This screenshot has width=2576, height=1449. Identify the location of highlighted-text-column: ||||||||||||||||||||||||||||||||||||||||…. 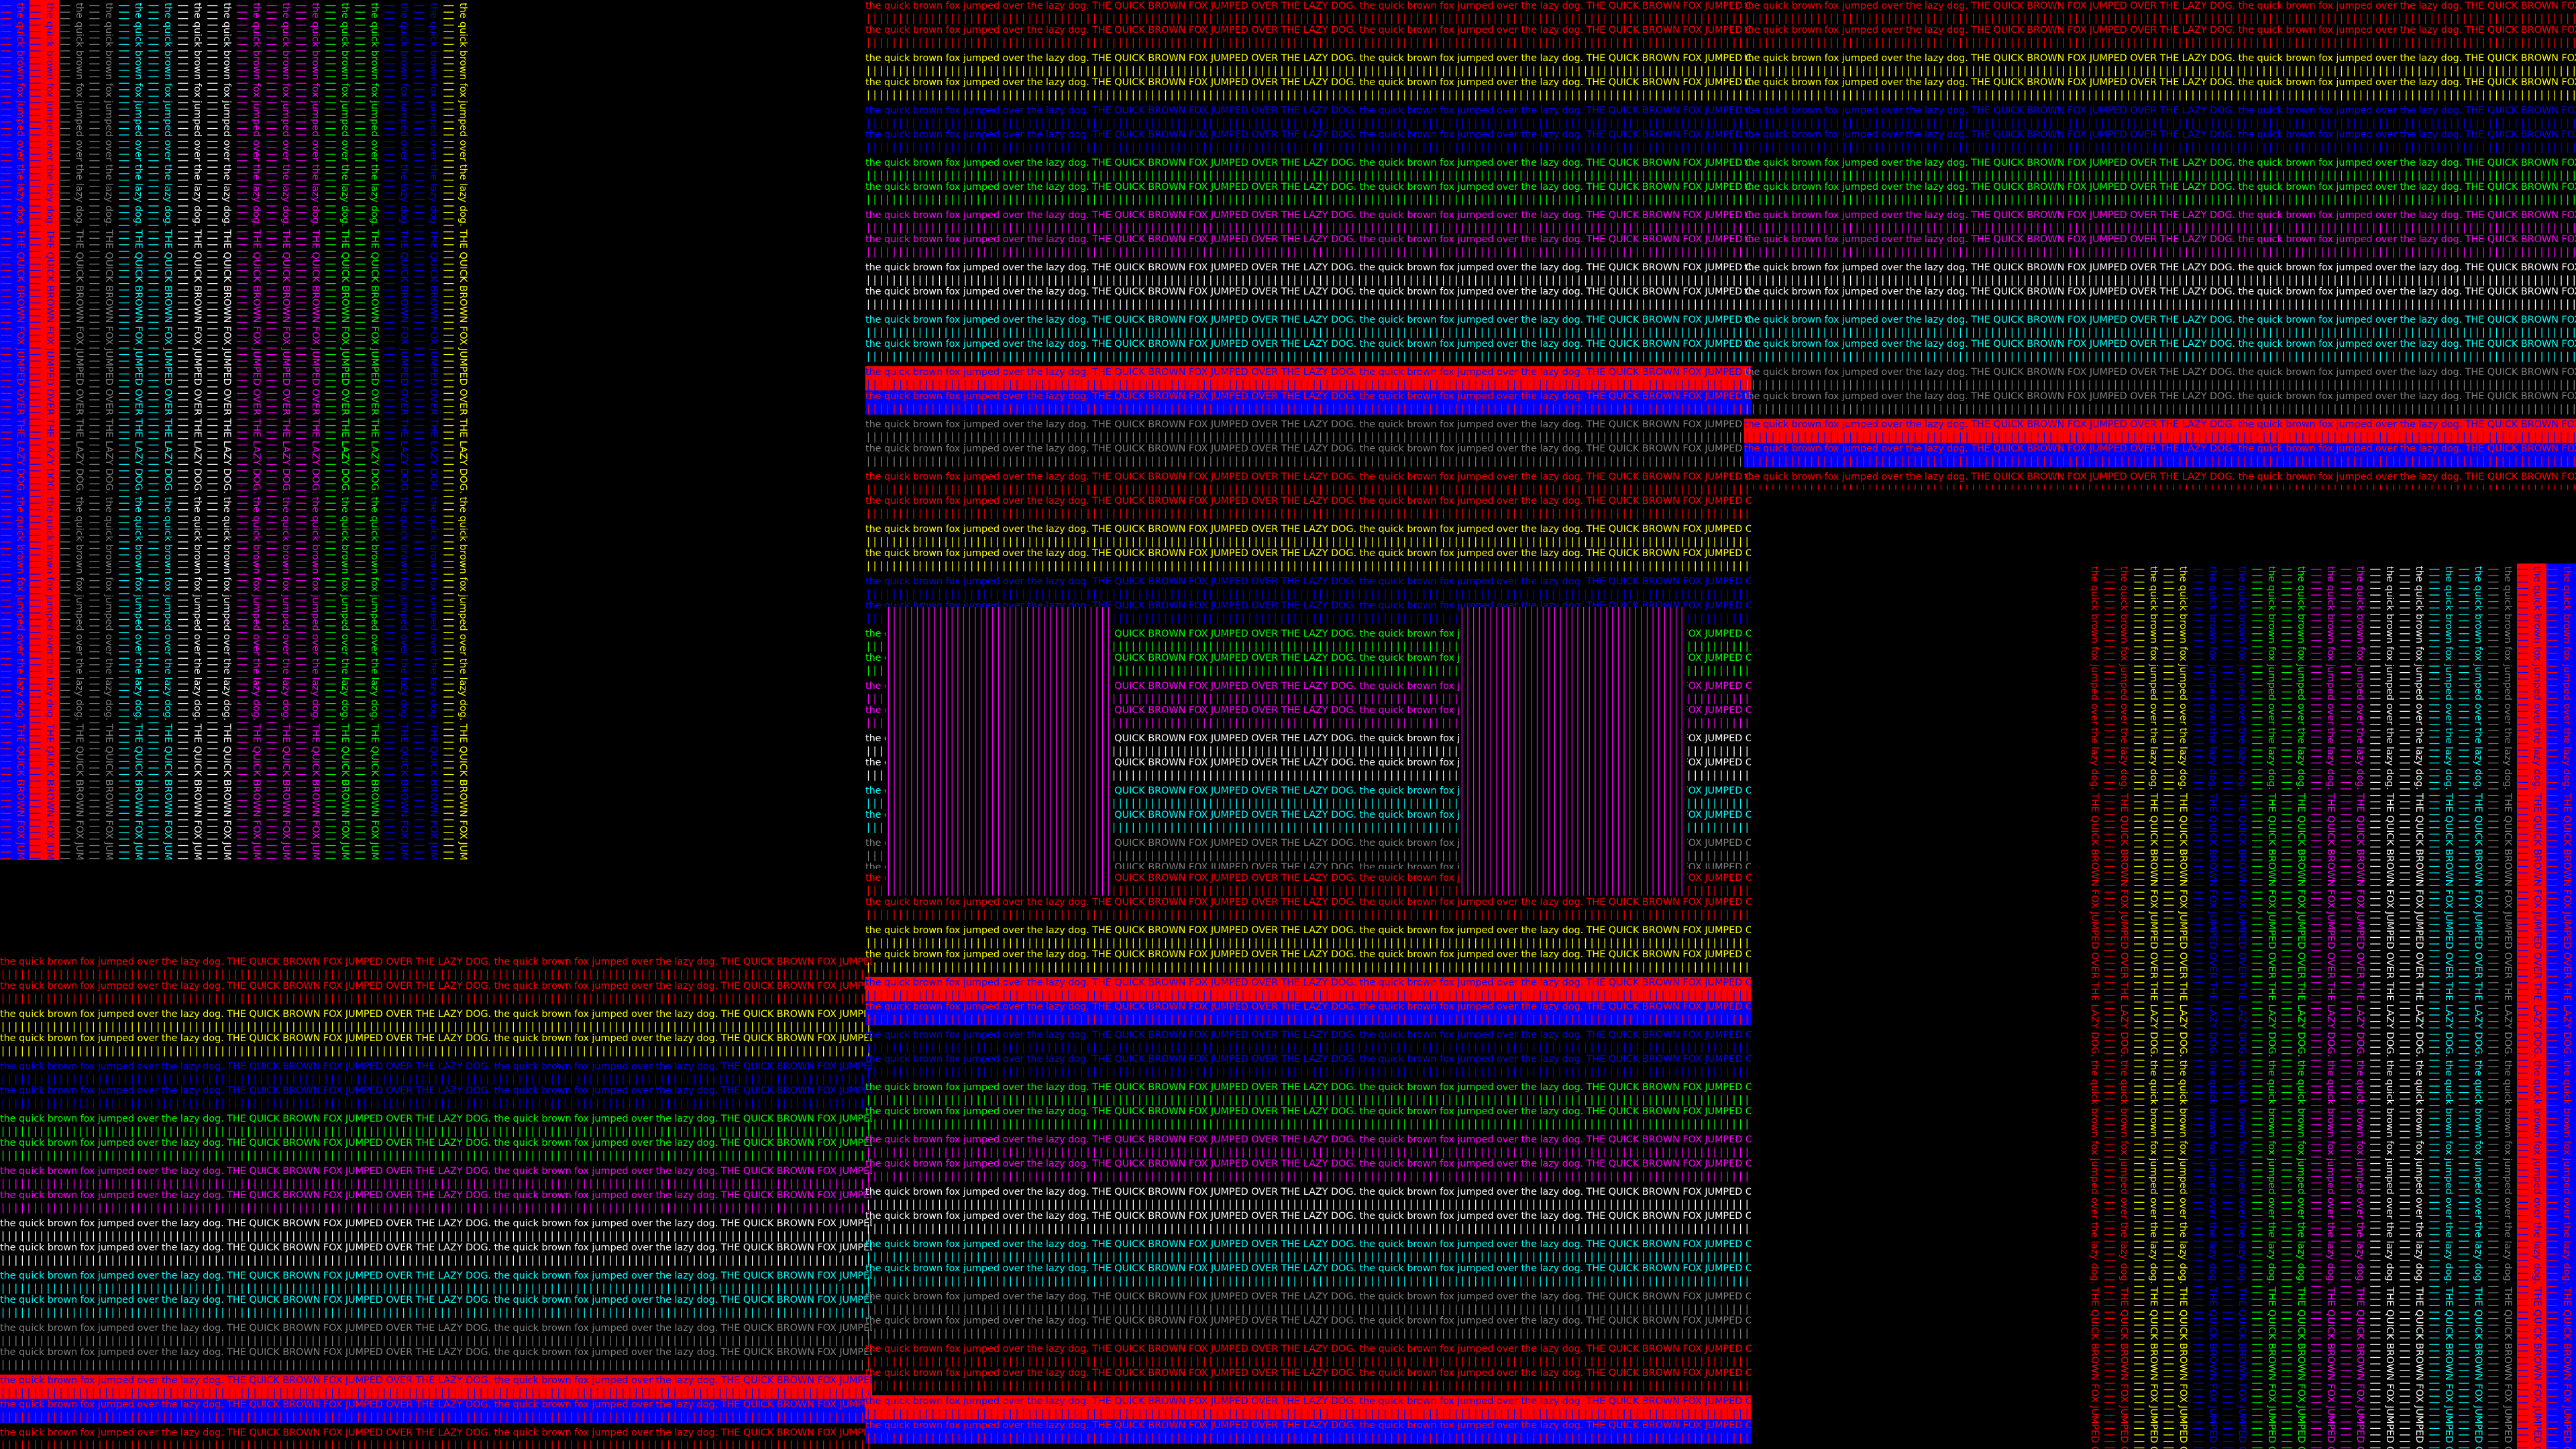
(44, 430).